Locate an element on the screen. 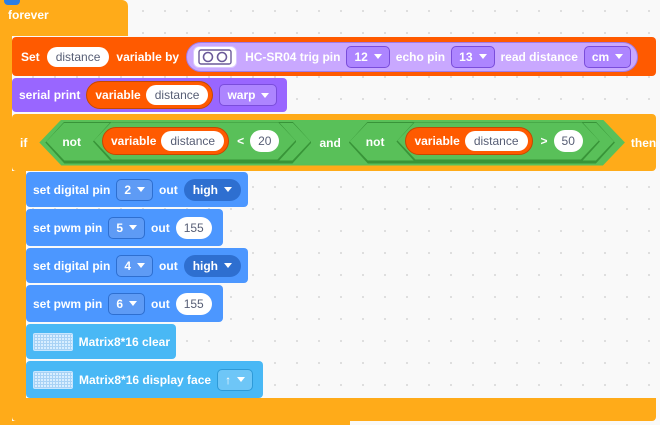 The height and width of the screenshot is (425, 660). variable-label-1: variable is located at coordinates (134, 140).